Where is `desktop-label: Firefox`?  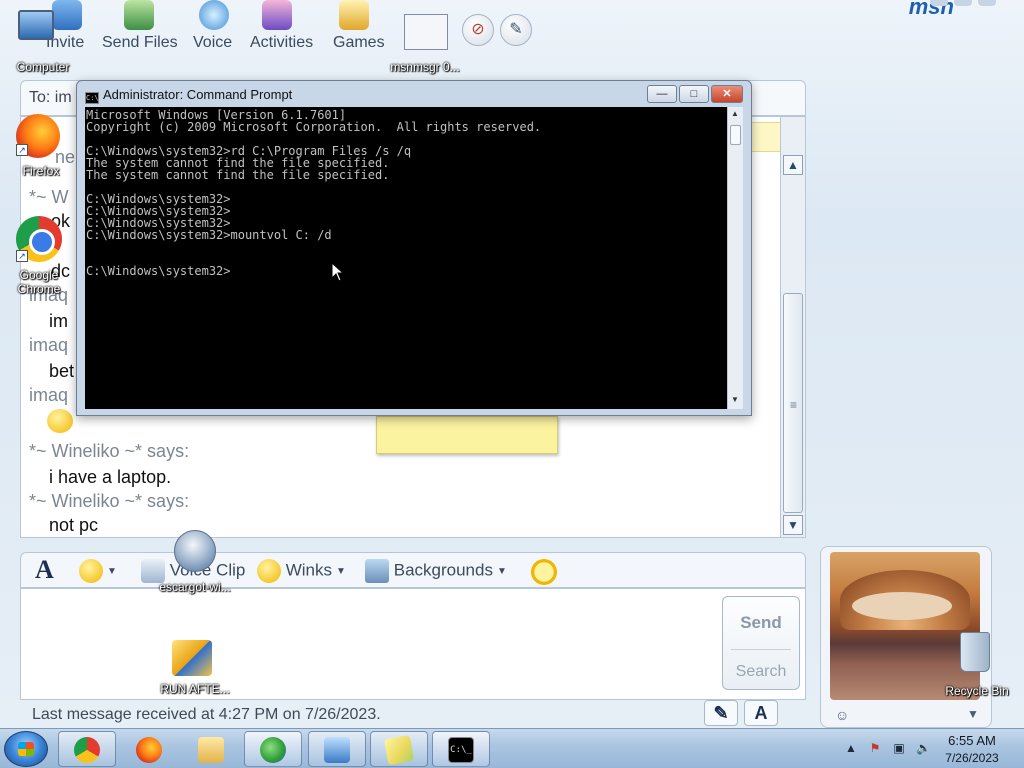
desktop-label: Firefox is located at coordinates (41, 171).